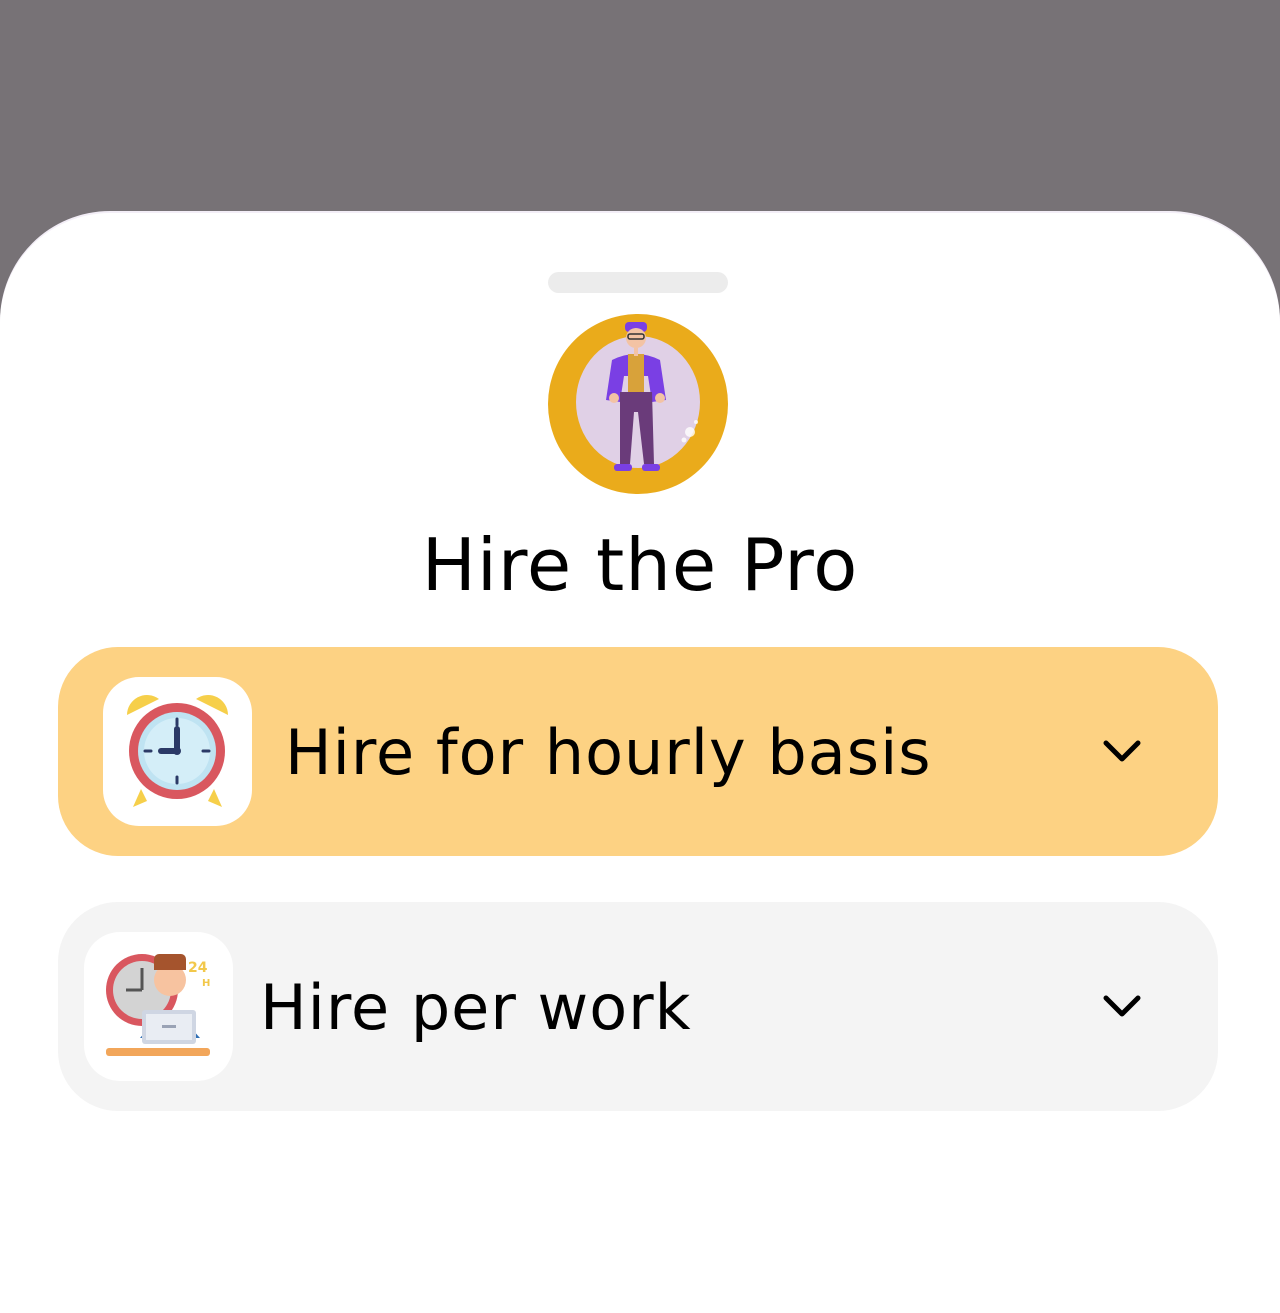 Image resolution: width=1280 pixels, height=1313 pixels. I want to click on svg-text: H, so click(206, 983).